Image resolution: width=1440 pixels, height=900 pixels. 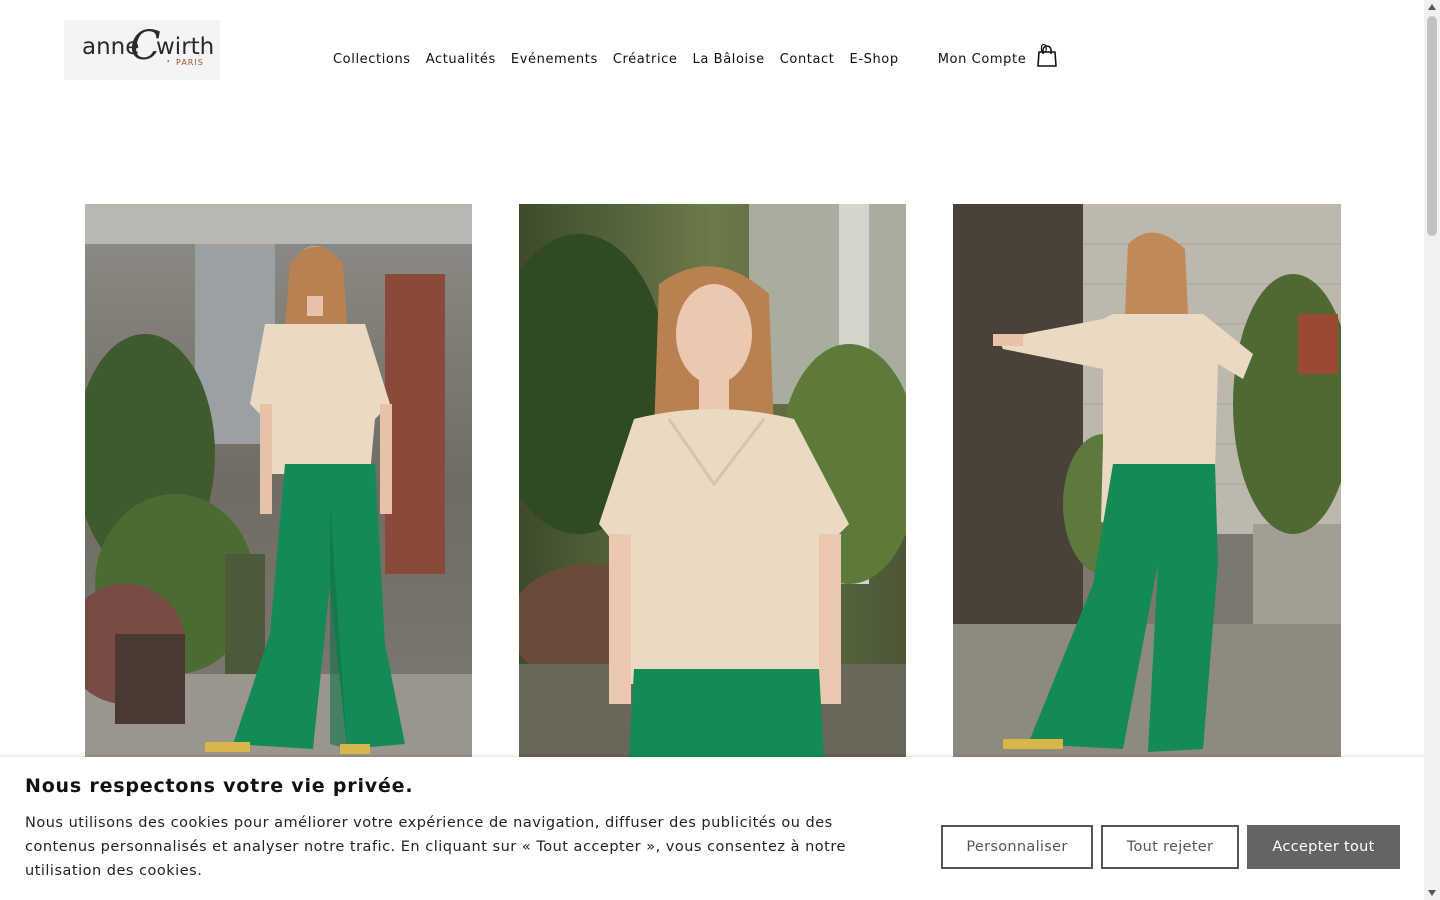 What do you see at coordinates (554, 59) in the screenshot?
I see `nav-item-evenements: Evénements` at bounding box center [554, 59].